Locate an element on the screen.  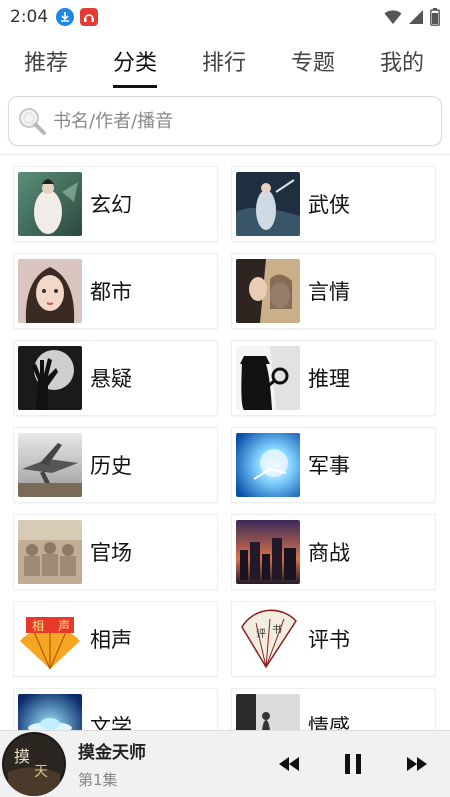
svg-text: 声 is located at coordinates (64, 626).